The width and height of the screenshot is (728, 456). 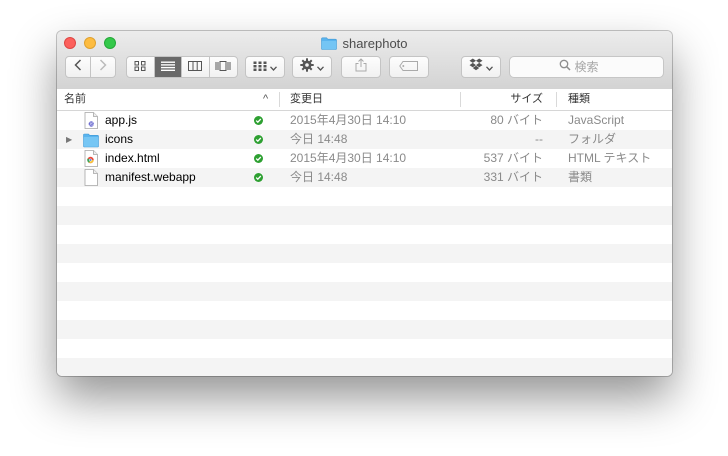 What do you see at coordinates (364, 177) in the screenshot?
I see `table-row: manifest.webapp 今日 14:48 331 バイト 書類` at bounding box center [364, 177].